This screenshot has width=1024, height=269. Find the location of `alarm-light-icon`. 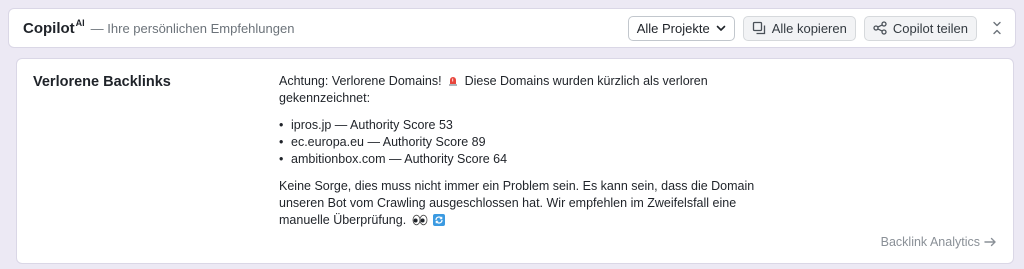

alarm-light-icon is located at coordinates (453, 81).